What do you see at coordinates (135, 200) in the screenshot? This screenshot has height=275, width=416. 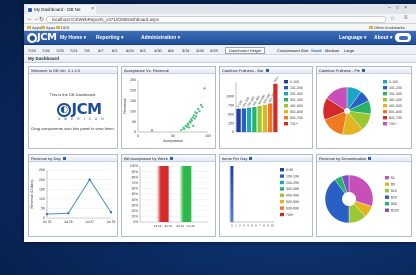 I see `y-tick-label: 40%` at bounding box center [135, 200].